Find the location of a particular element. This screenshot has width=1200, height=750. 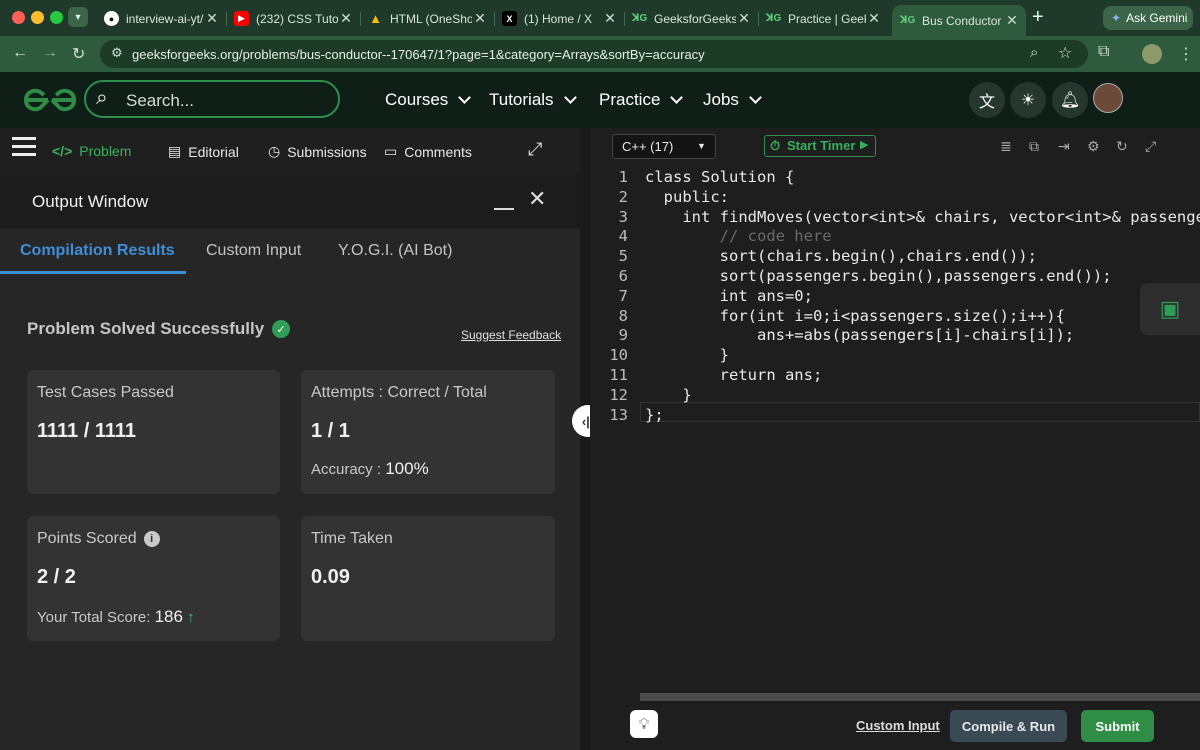

suggest-feedback-link: Suggest Feedback is located at coordinates (511, 335).